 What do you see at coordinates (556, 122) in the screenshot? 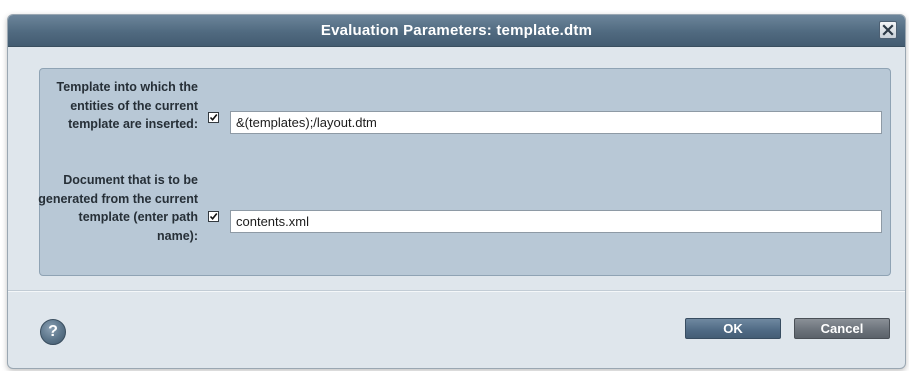
I see `target-template-input: &(templates);/layout.dtm` at bounding box center [556, 122].